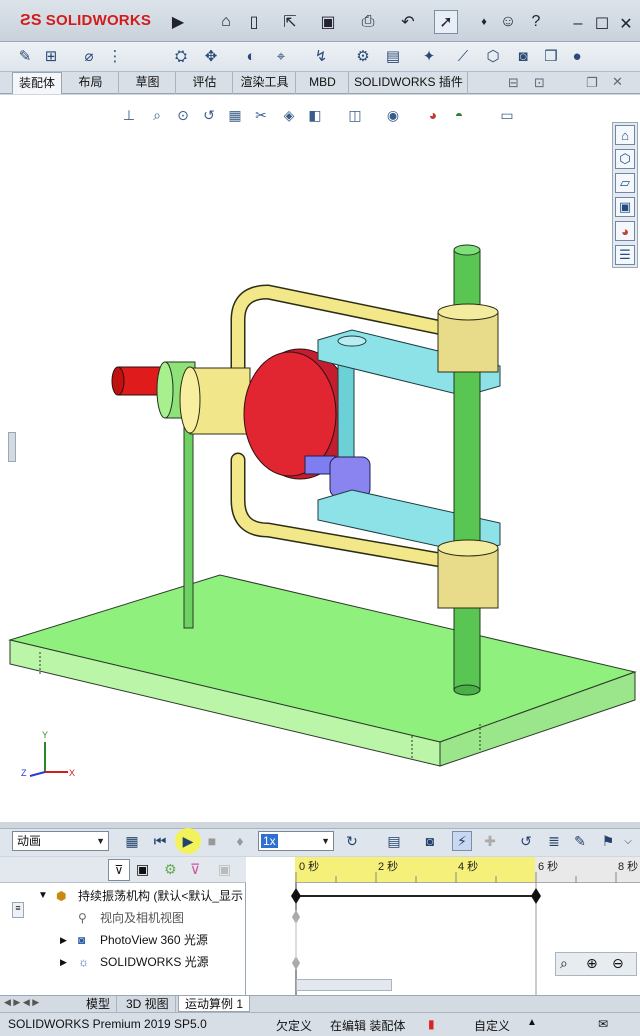  What do you see at coordinates (181, 56) in the screenshot?
I see `smart-fasteners-icon: ⛭` at bounding box center [181, 56].